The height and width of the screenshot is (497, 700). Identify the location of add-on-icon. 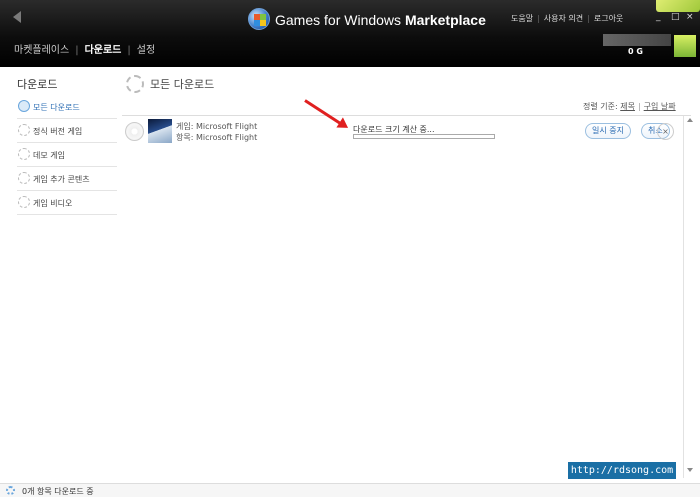
(24, 178).